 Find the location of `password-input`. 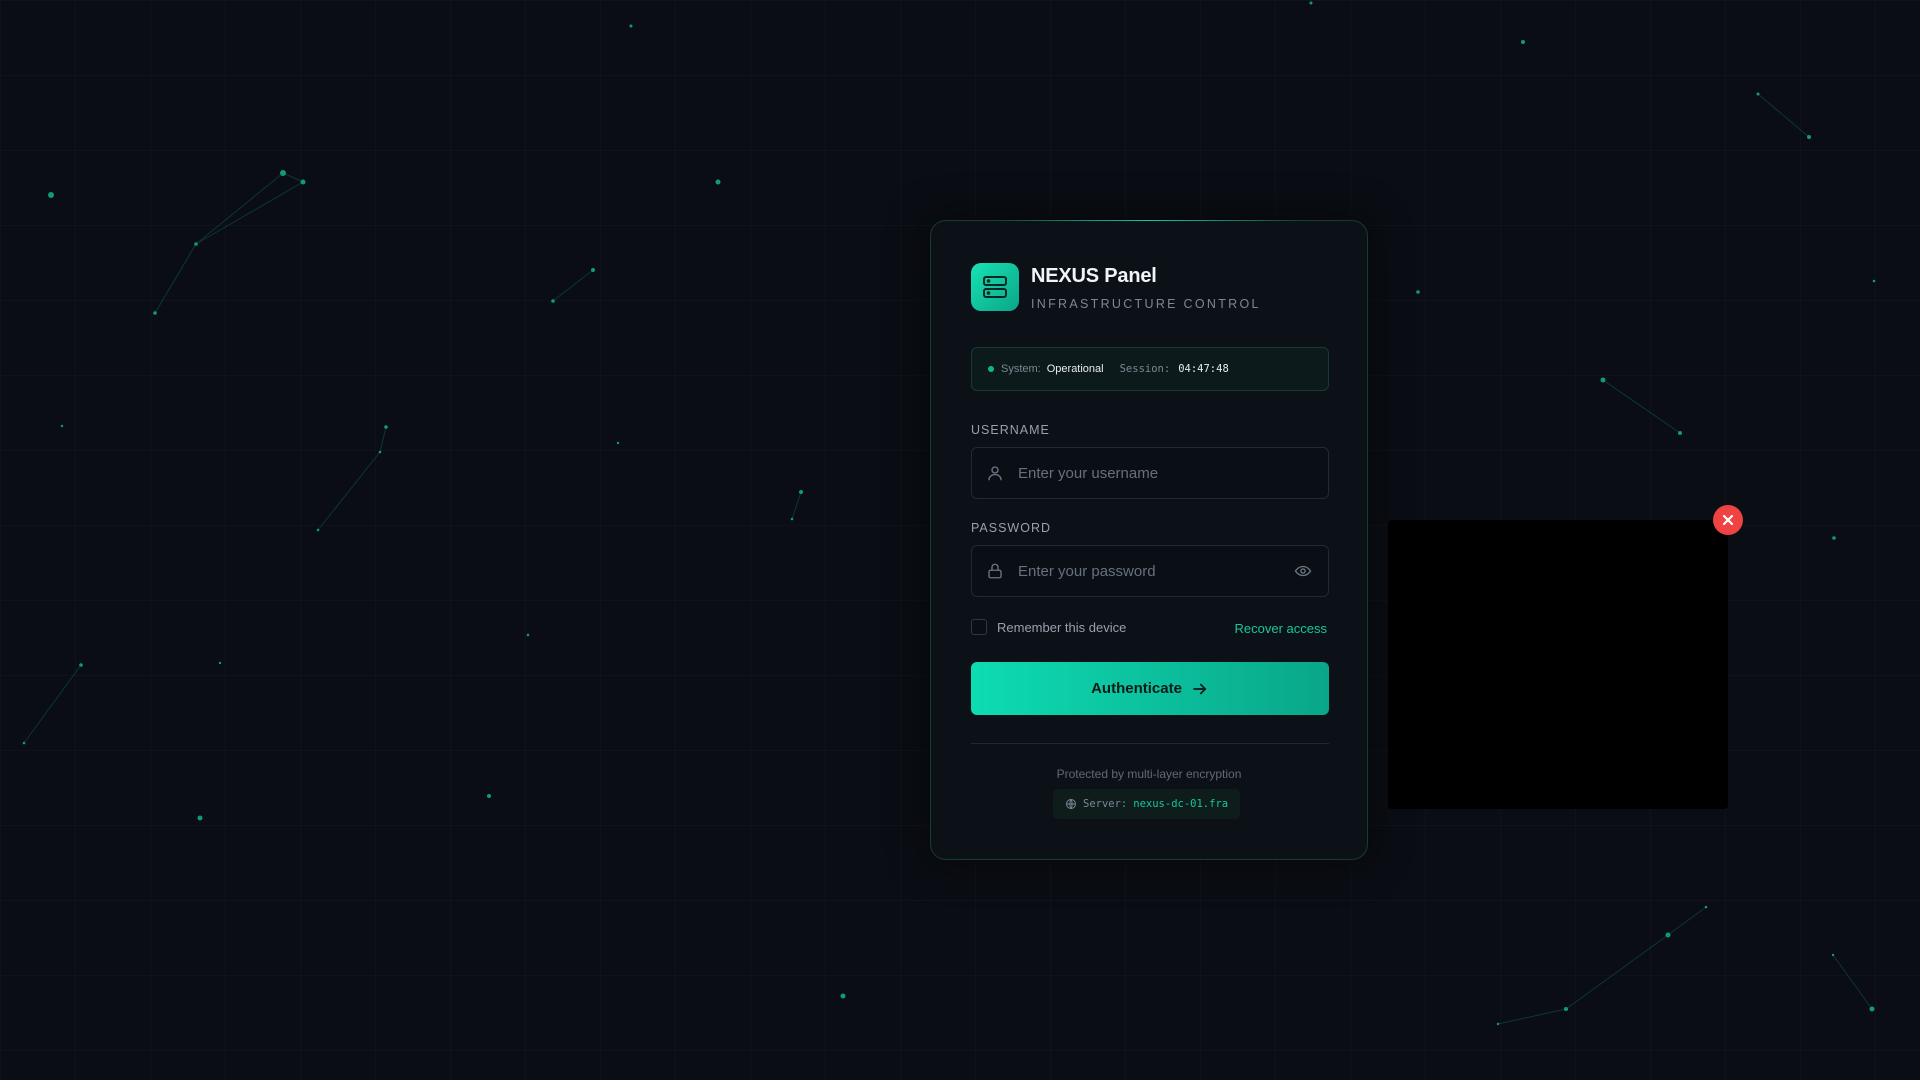

password-input is located at coordinates (1148, 571).